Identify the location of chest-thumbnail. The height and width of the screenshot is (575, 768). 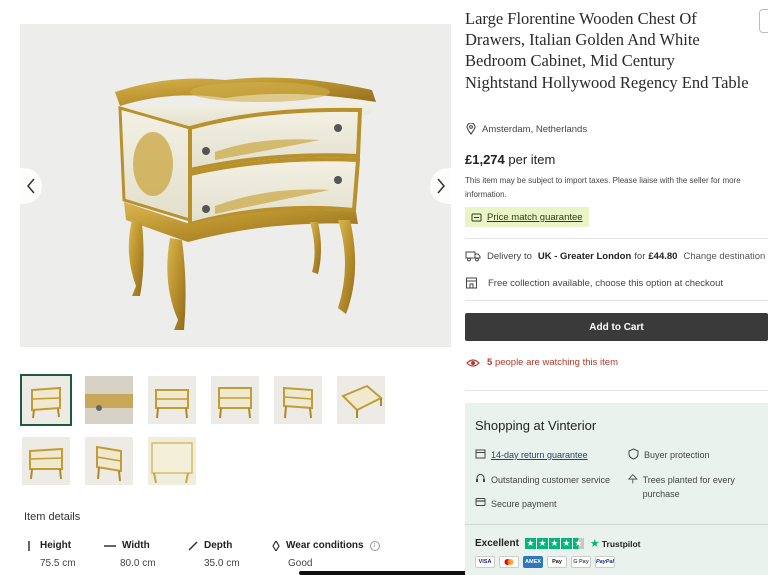
(46, 400).